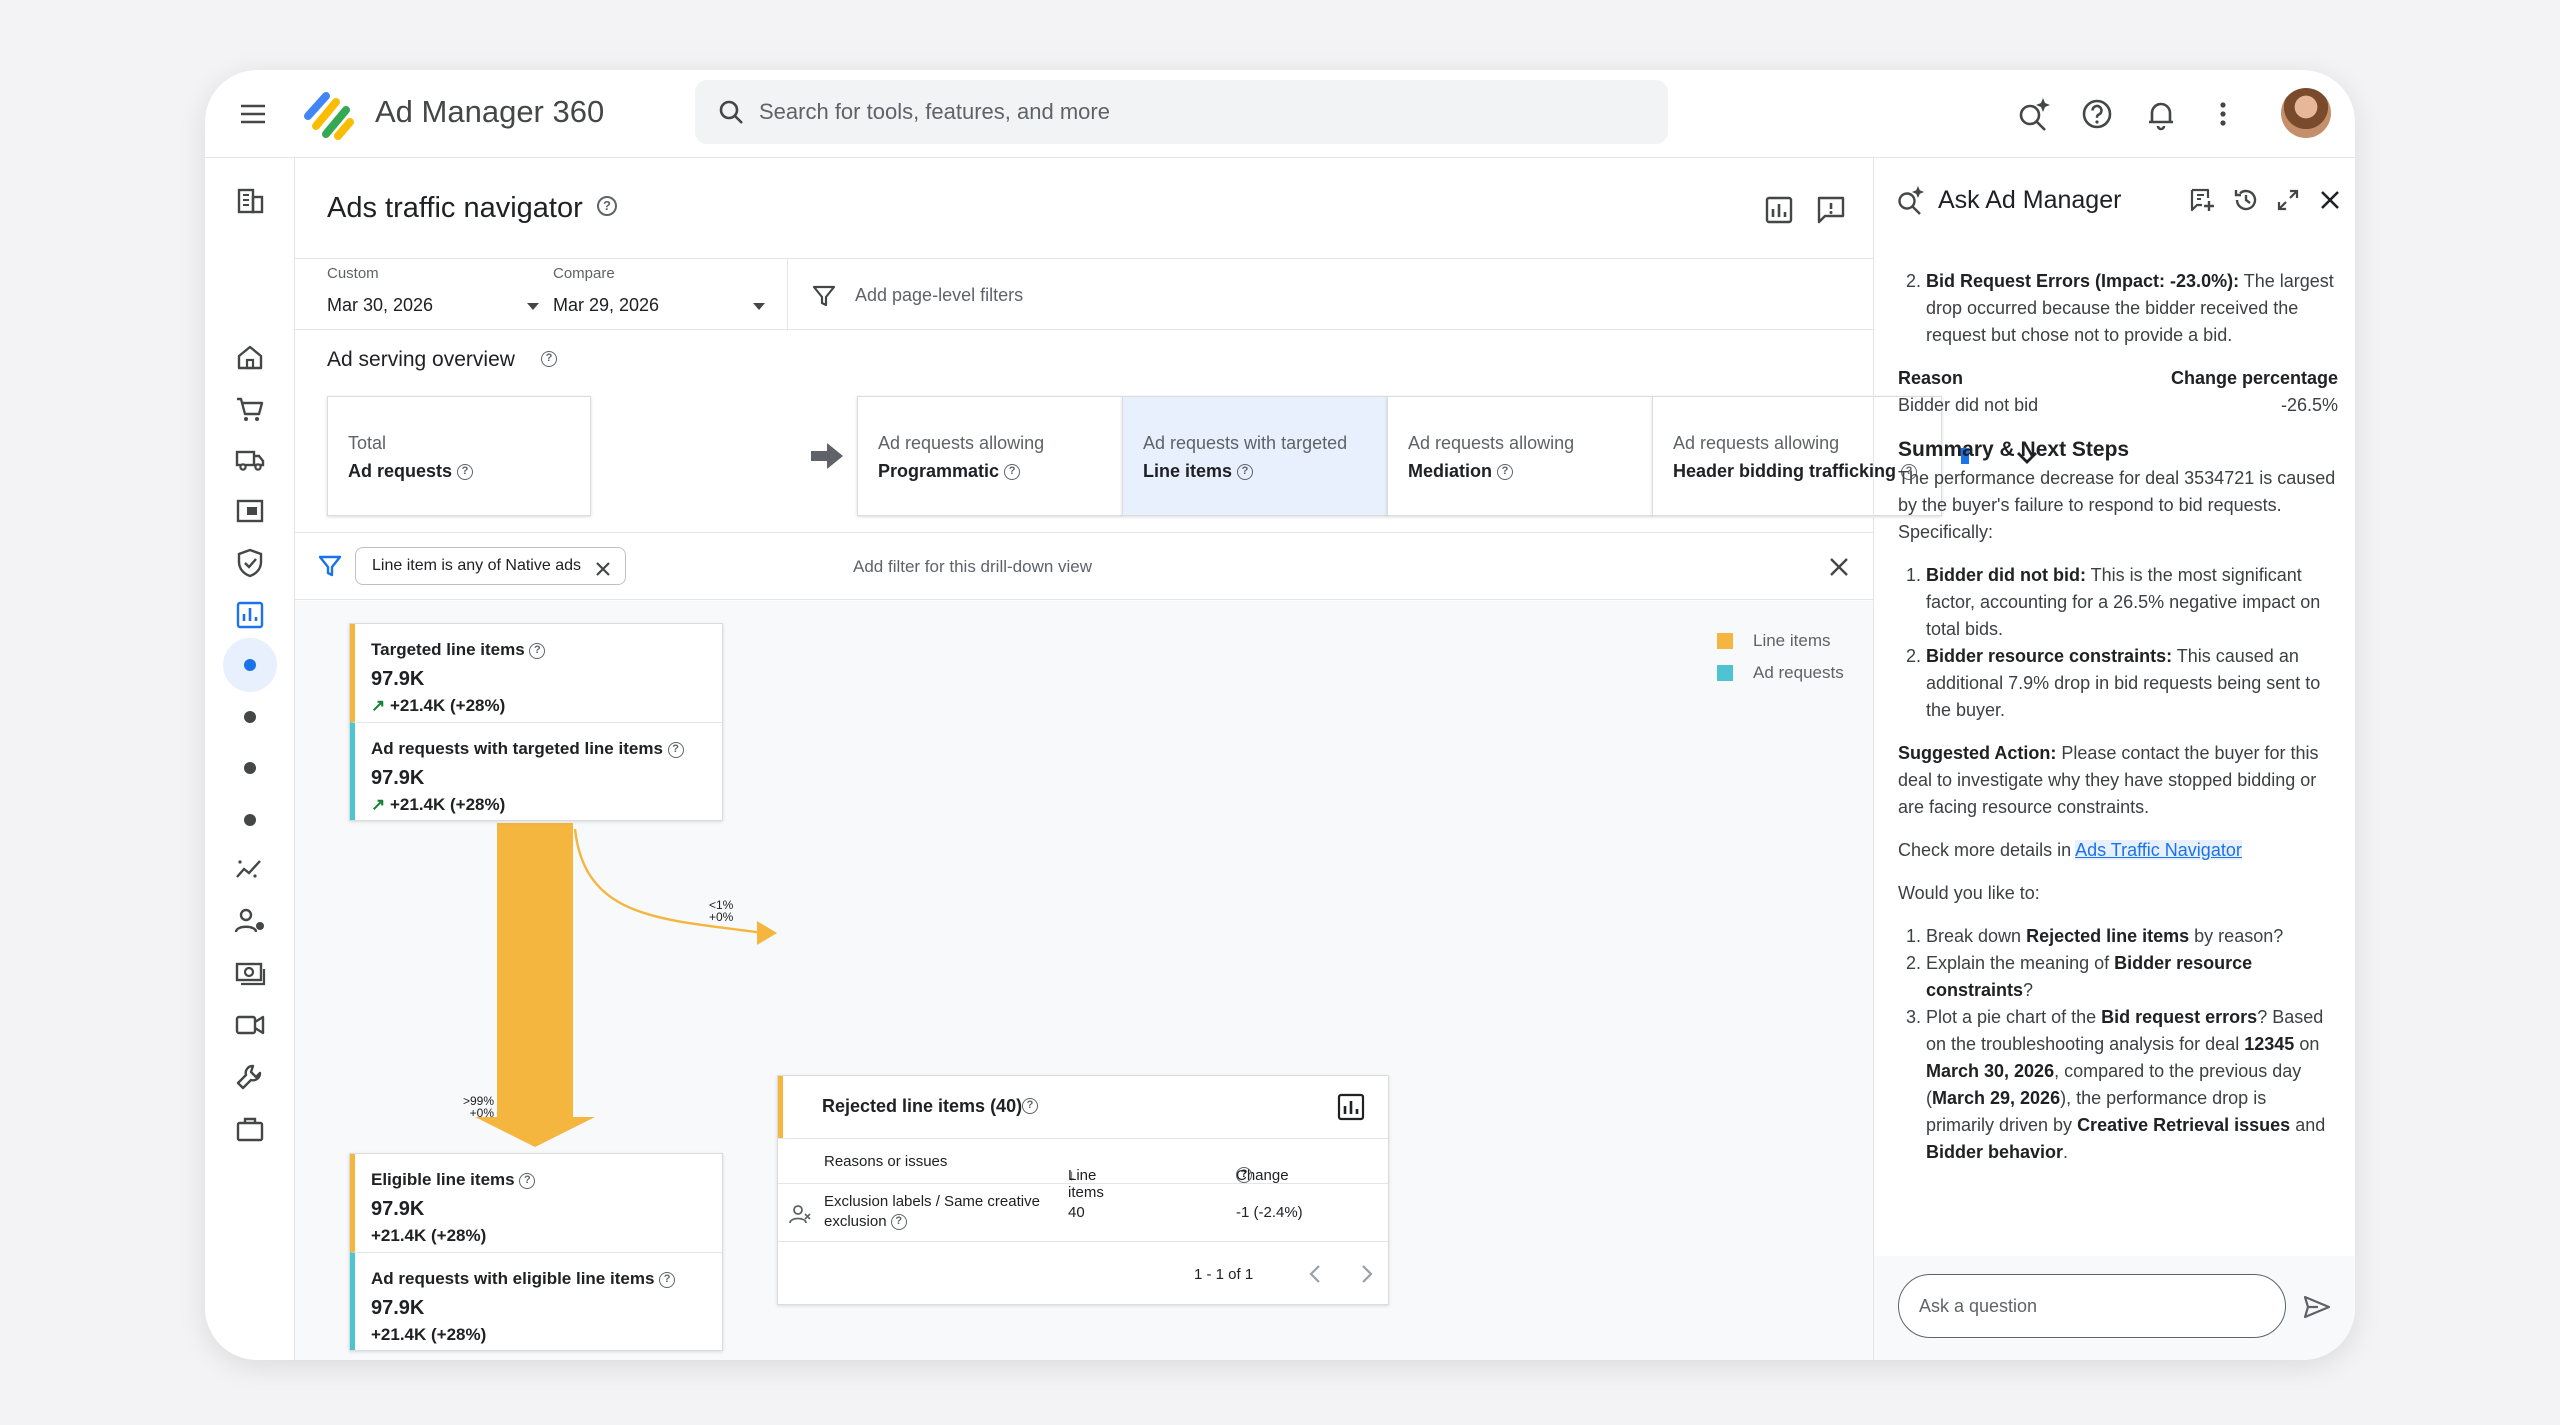 This screenshot has height=1425, width=2560. Describe the element at coordinates (584, 273) in the screenshot. I see `compare-date-label: Compare` at that location.